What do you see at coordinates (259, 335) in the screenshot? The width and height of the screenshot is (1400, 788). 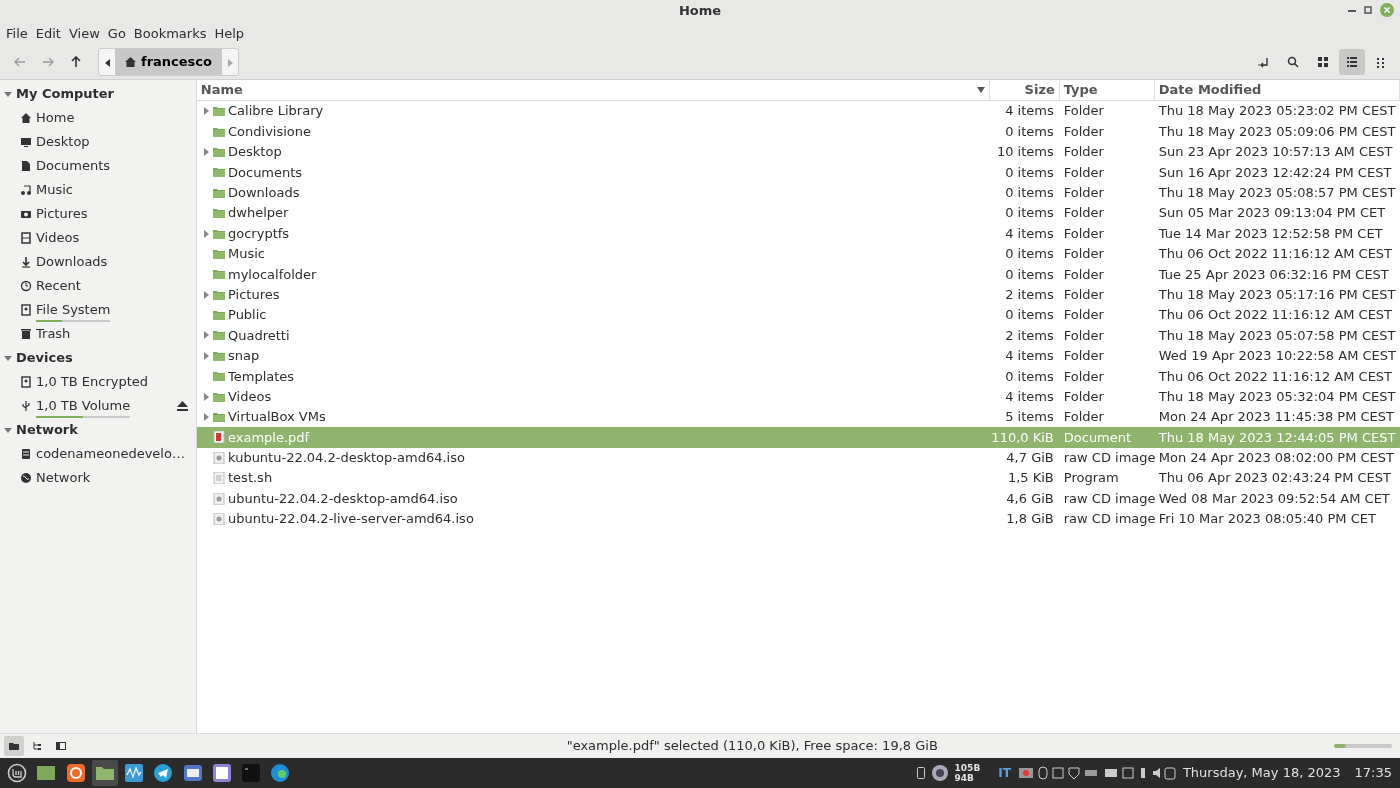 I see `file-name: Quadretti` at bounding box center [259, 335].